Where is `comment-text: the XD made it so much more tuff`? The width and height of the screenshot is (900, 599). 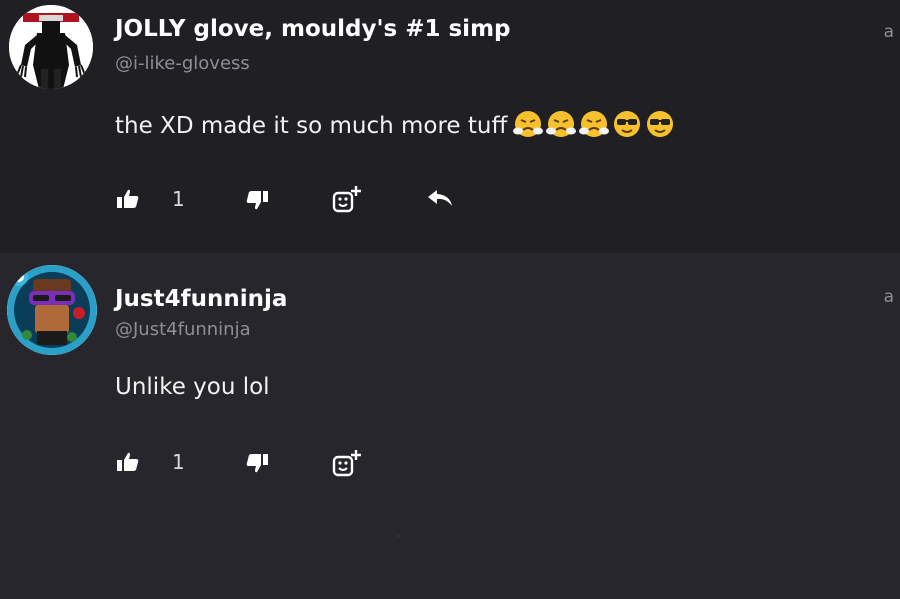
comment-text: the XD made it so much more tuff is located at coordinates (396, 127).